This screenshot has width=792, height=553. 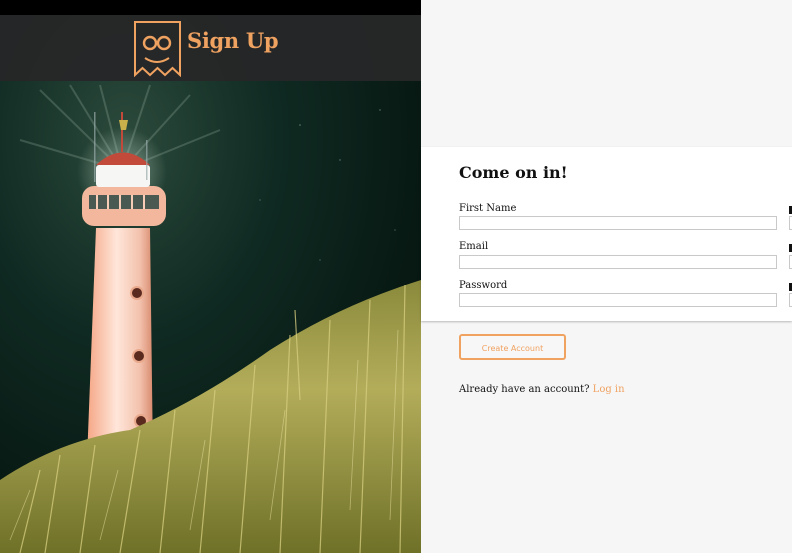 I want to click on login-prompt-text: Already have an account?, so click(x=524, y=389).